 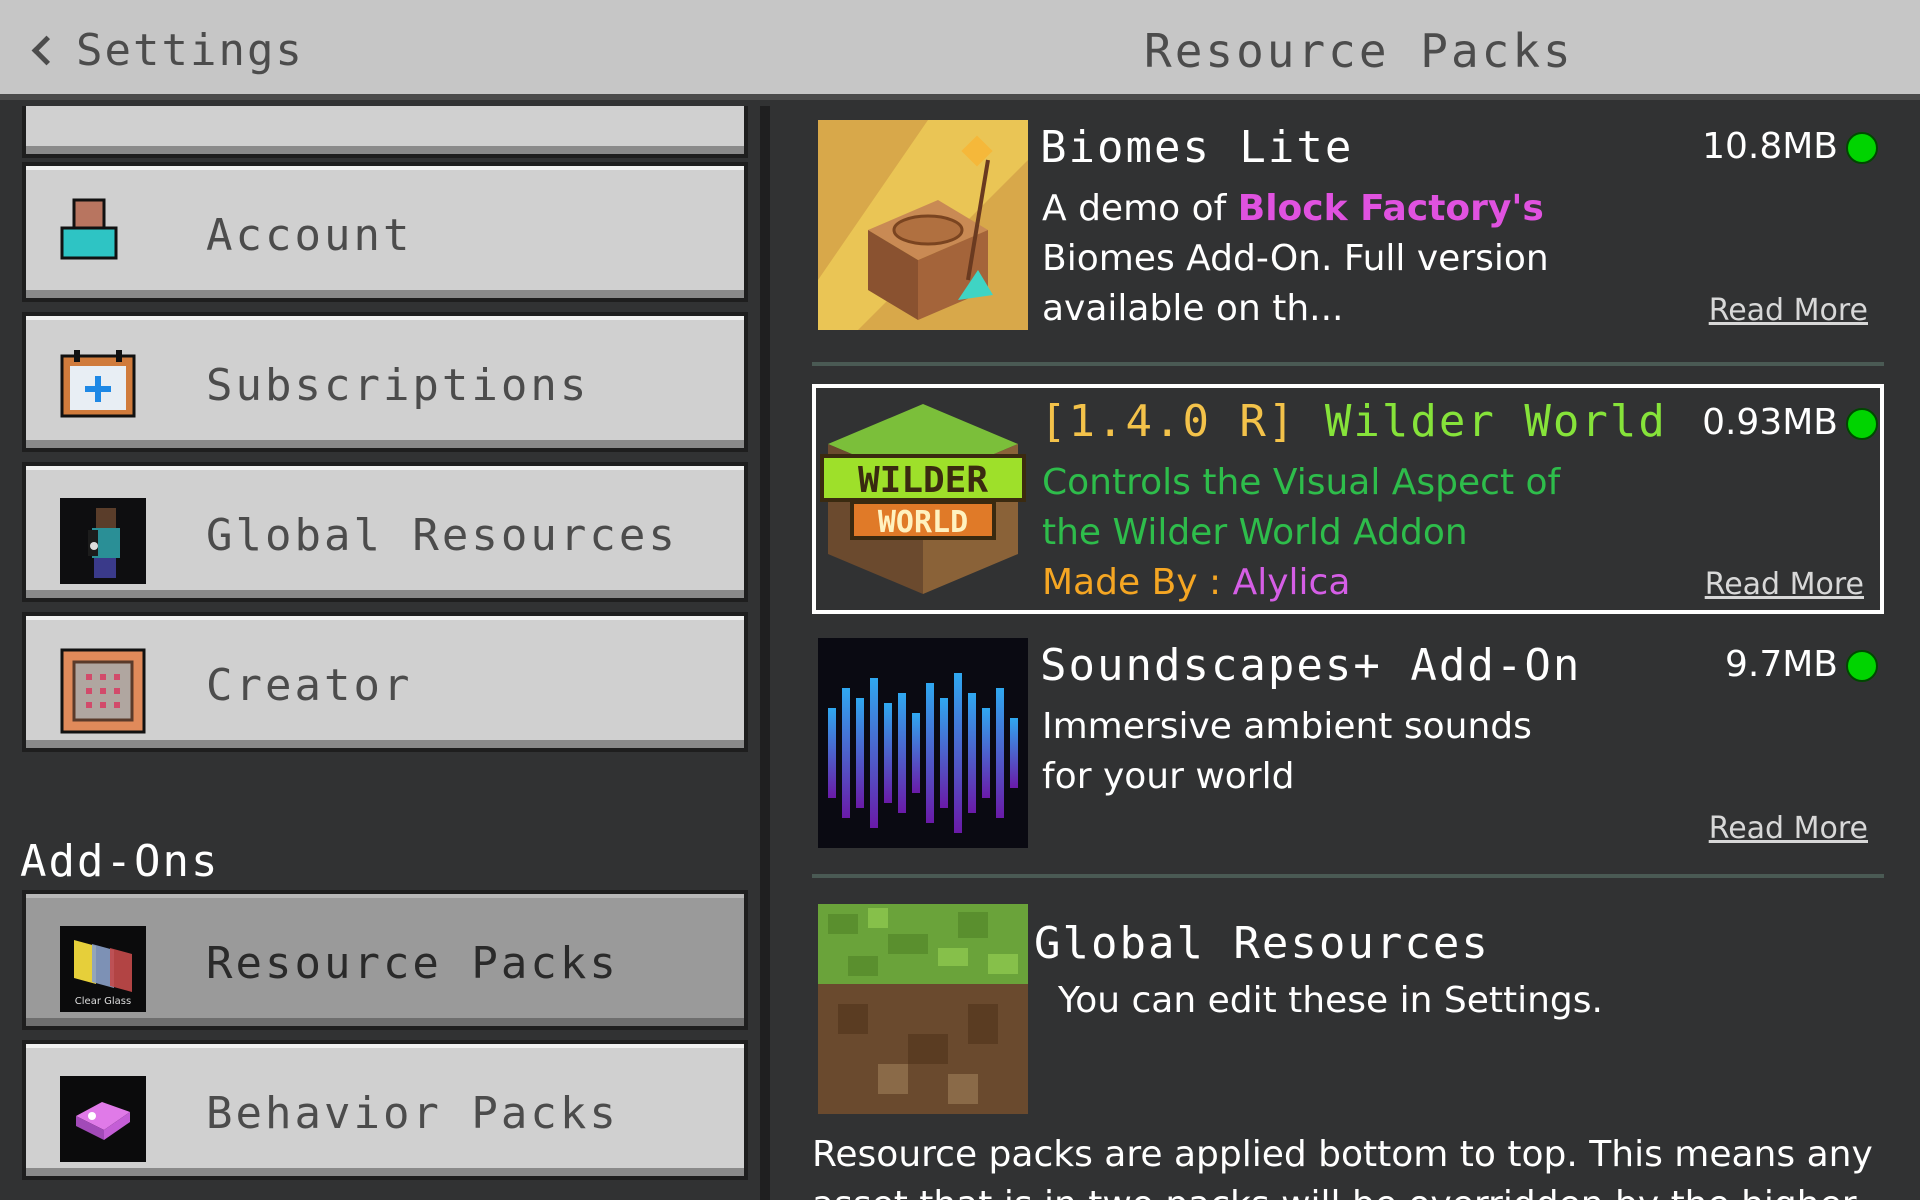 I want to click on soundscapes-thumbnail, so click(x=923, y=743).